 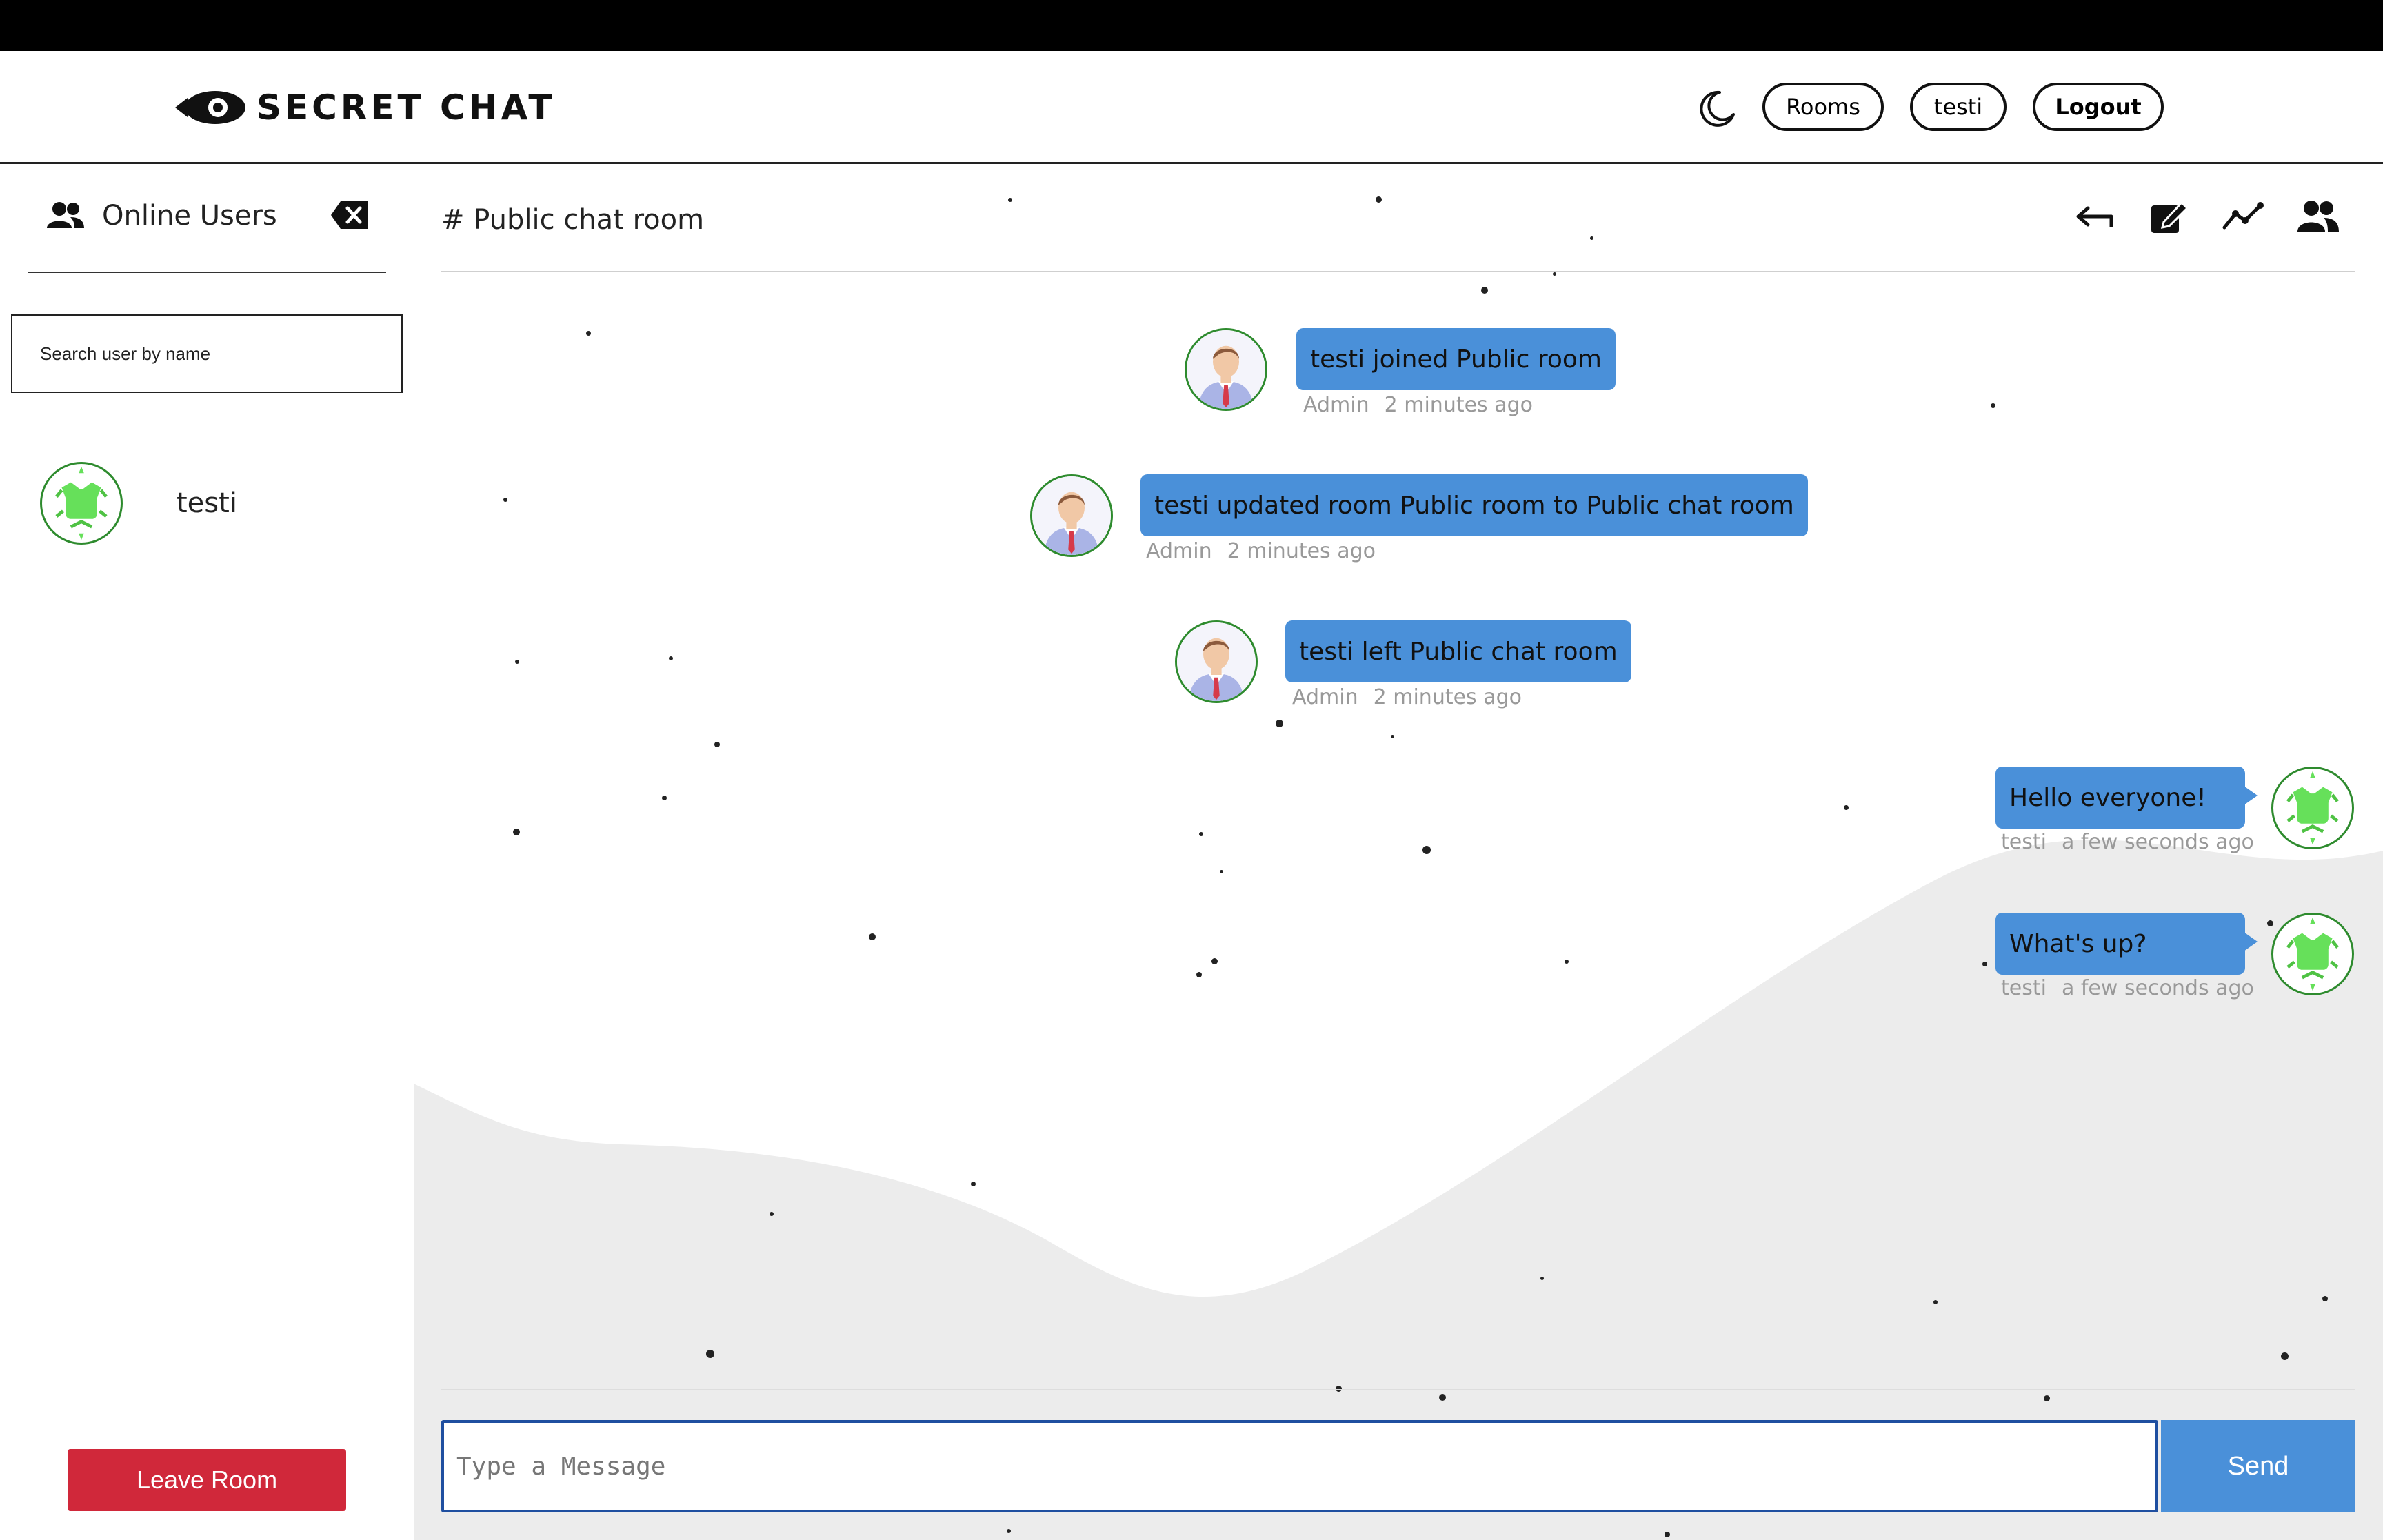 What do you see at coordinates (207, 1480) in the screenshot?
I see `leave-room-button: Leave Room` at bounding box center [207, 1480].